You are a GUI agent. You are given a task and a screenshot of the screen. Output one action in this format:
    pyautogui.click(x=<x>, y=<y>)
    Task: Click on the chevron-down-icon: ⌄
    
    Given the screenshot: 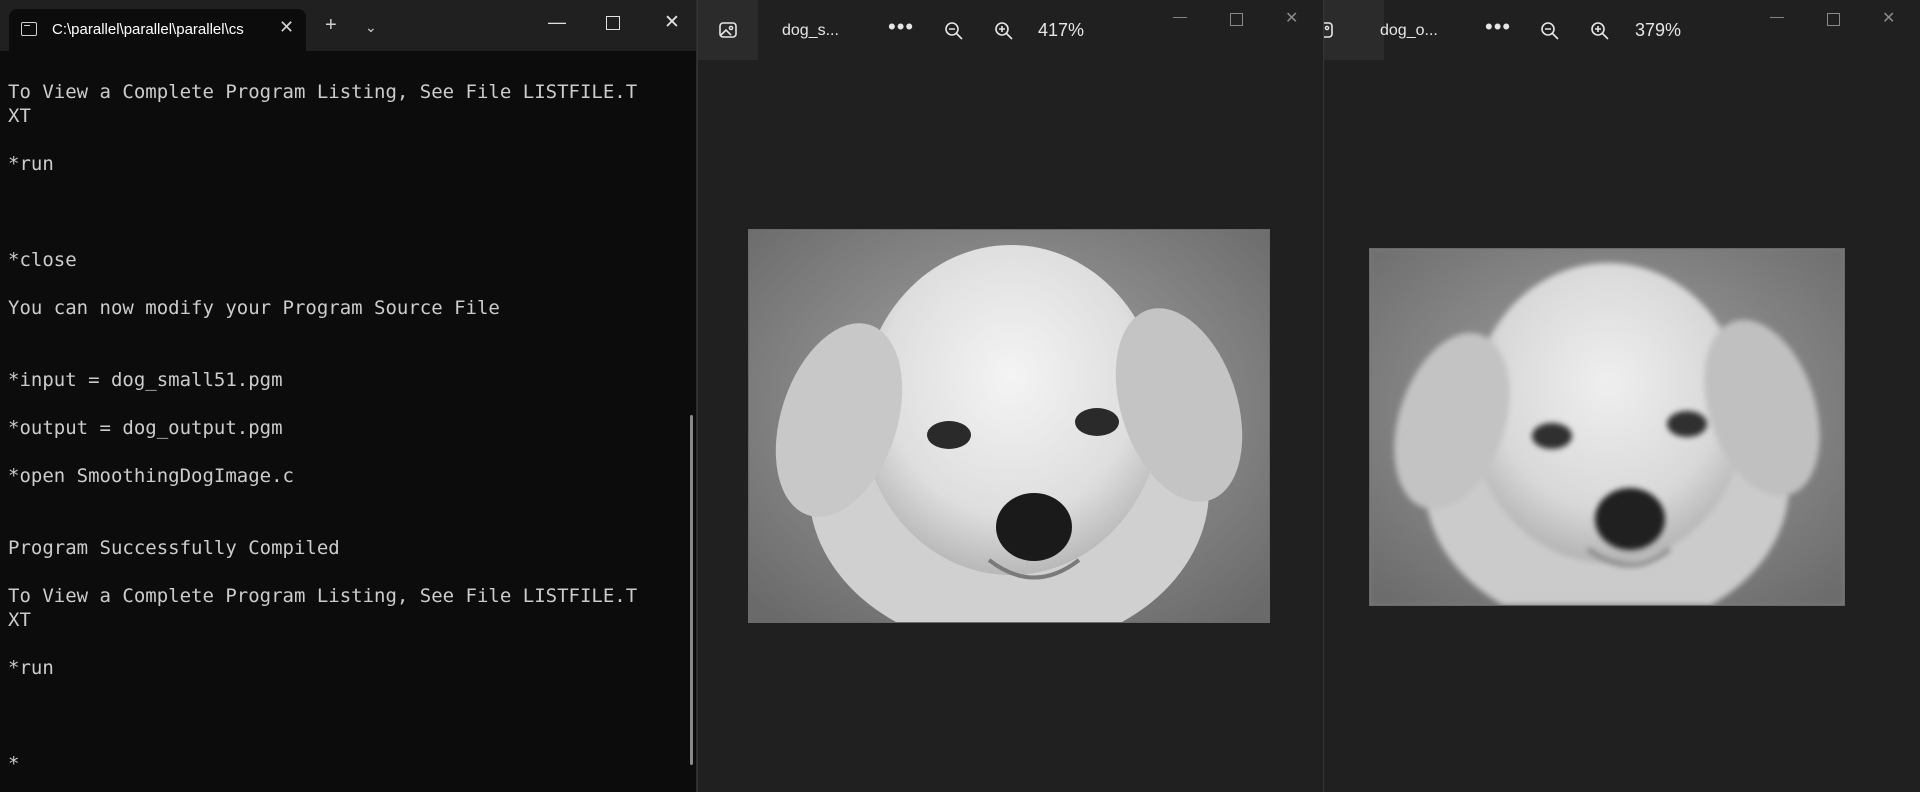 What is the action you would take?
    pyautogui.click(x=371, y=27)
    